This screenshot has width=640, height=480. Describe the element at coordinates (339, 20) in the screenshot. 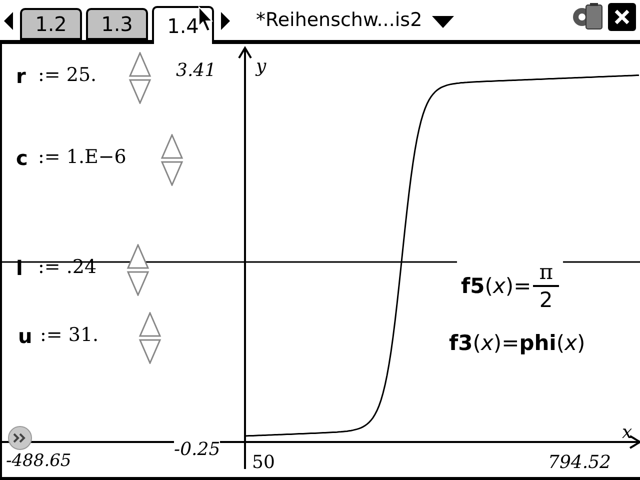

I see `document-title: *Reihenschw...is2` at that location.